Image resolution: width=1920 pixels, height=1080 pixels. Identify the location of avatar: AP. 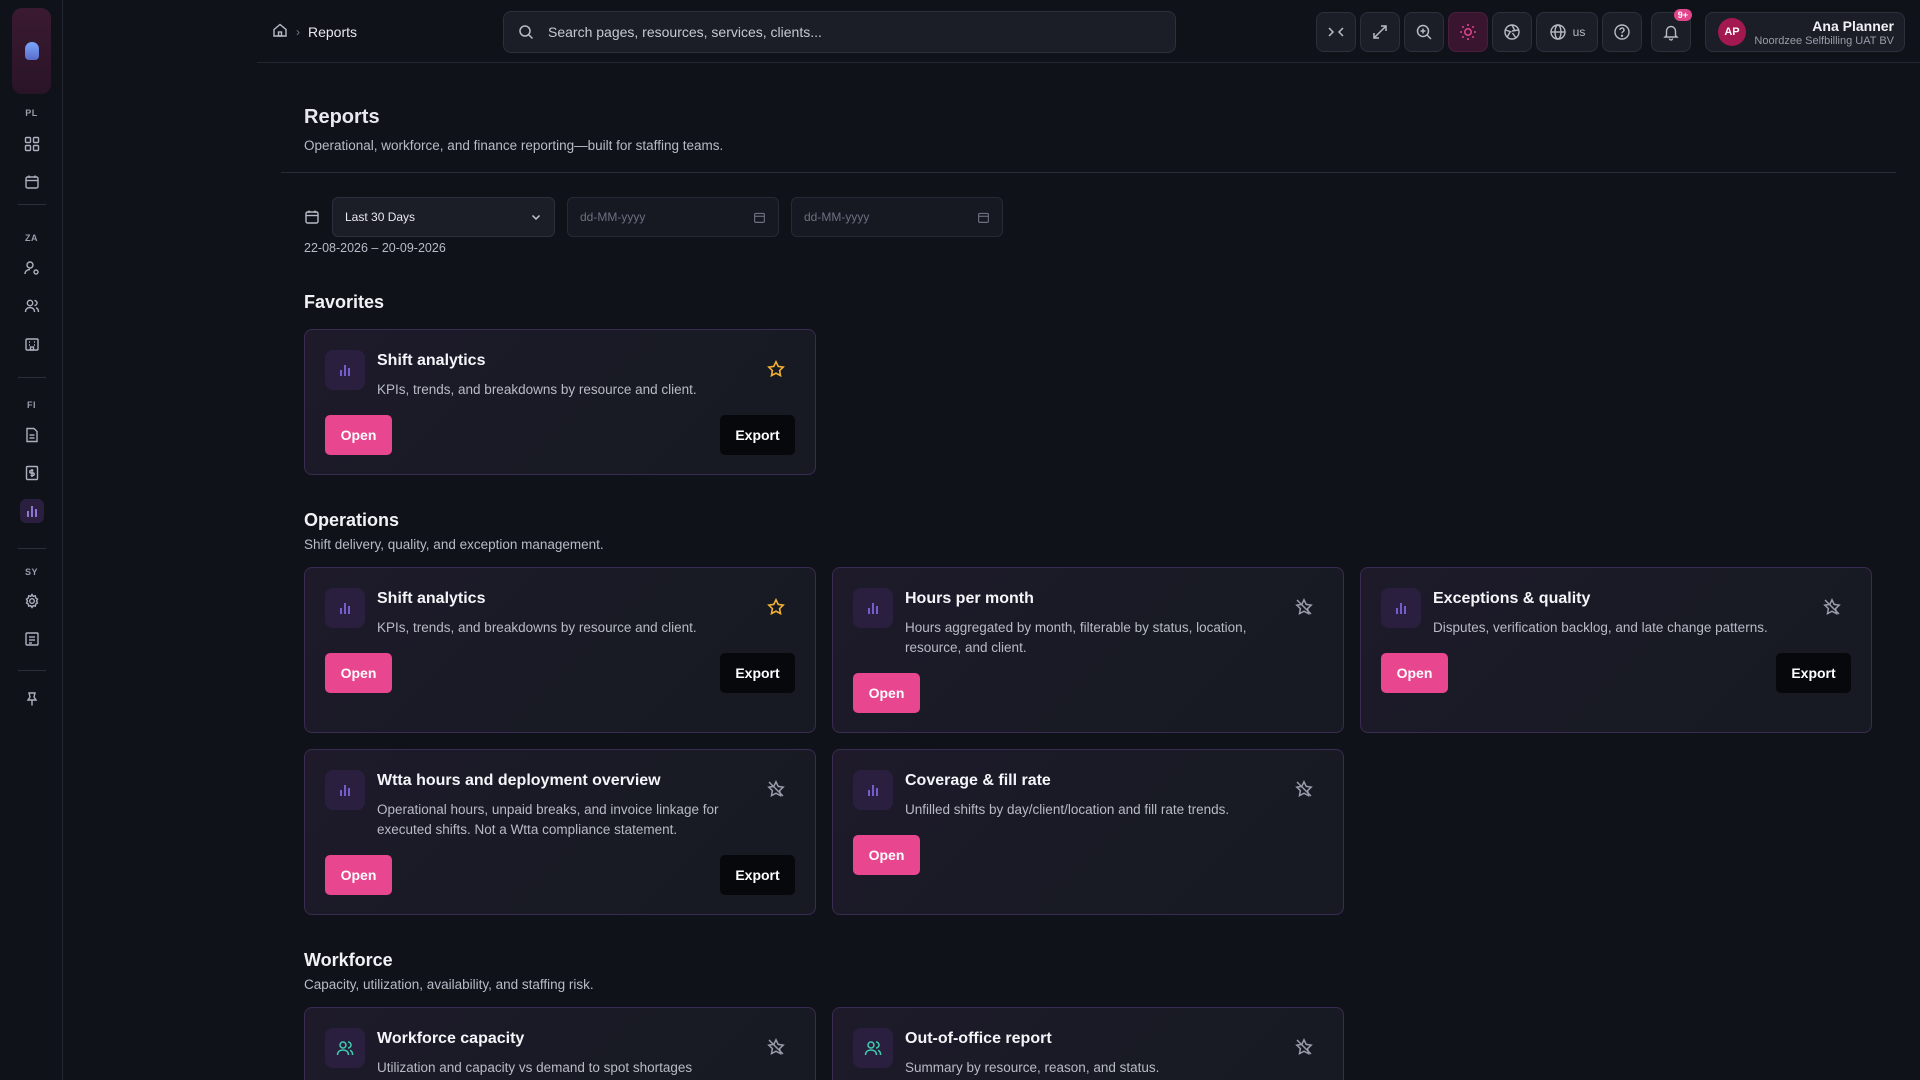
(1732, 32).